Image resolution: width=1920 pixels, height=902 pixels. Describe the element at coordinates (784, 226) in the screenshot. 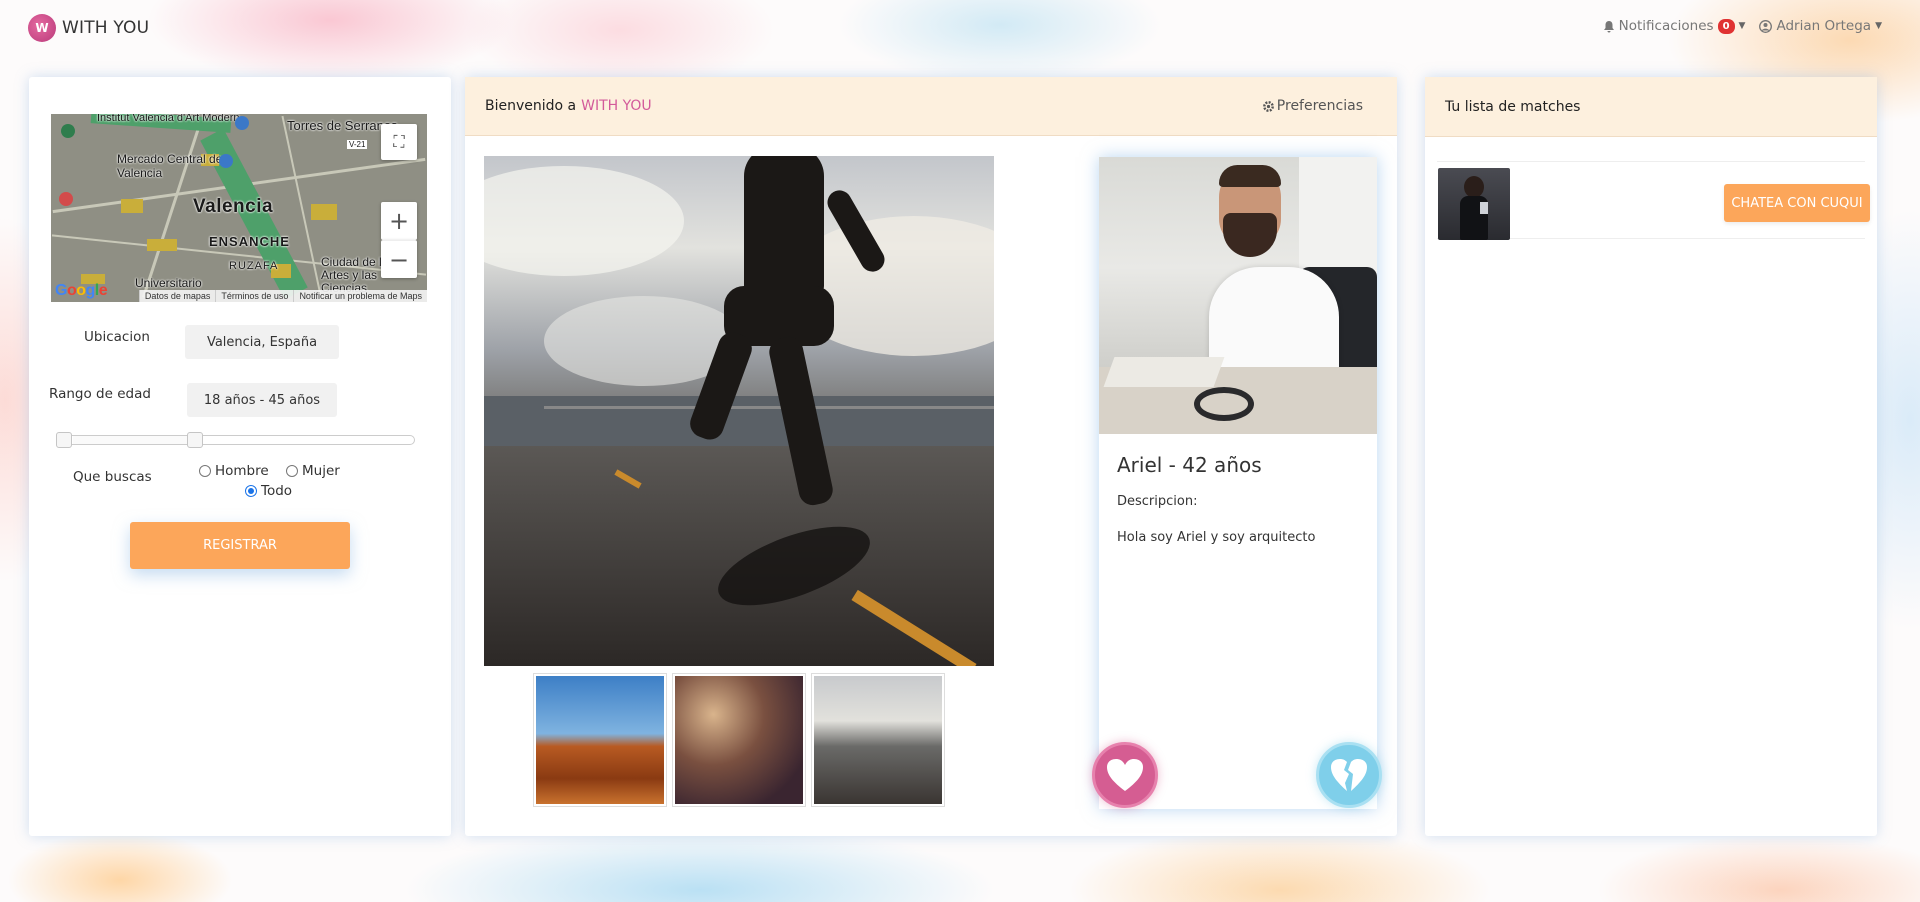

I see `photo-runner` at that location.